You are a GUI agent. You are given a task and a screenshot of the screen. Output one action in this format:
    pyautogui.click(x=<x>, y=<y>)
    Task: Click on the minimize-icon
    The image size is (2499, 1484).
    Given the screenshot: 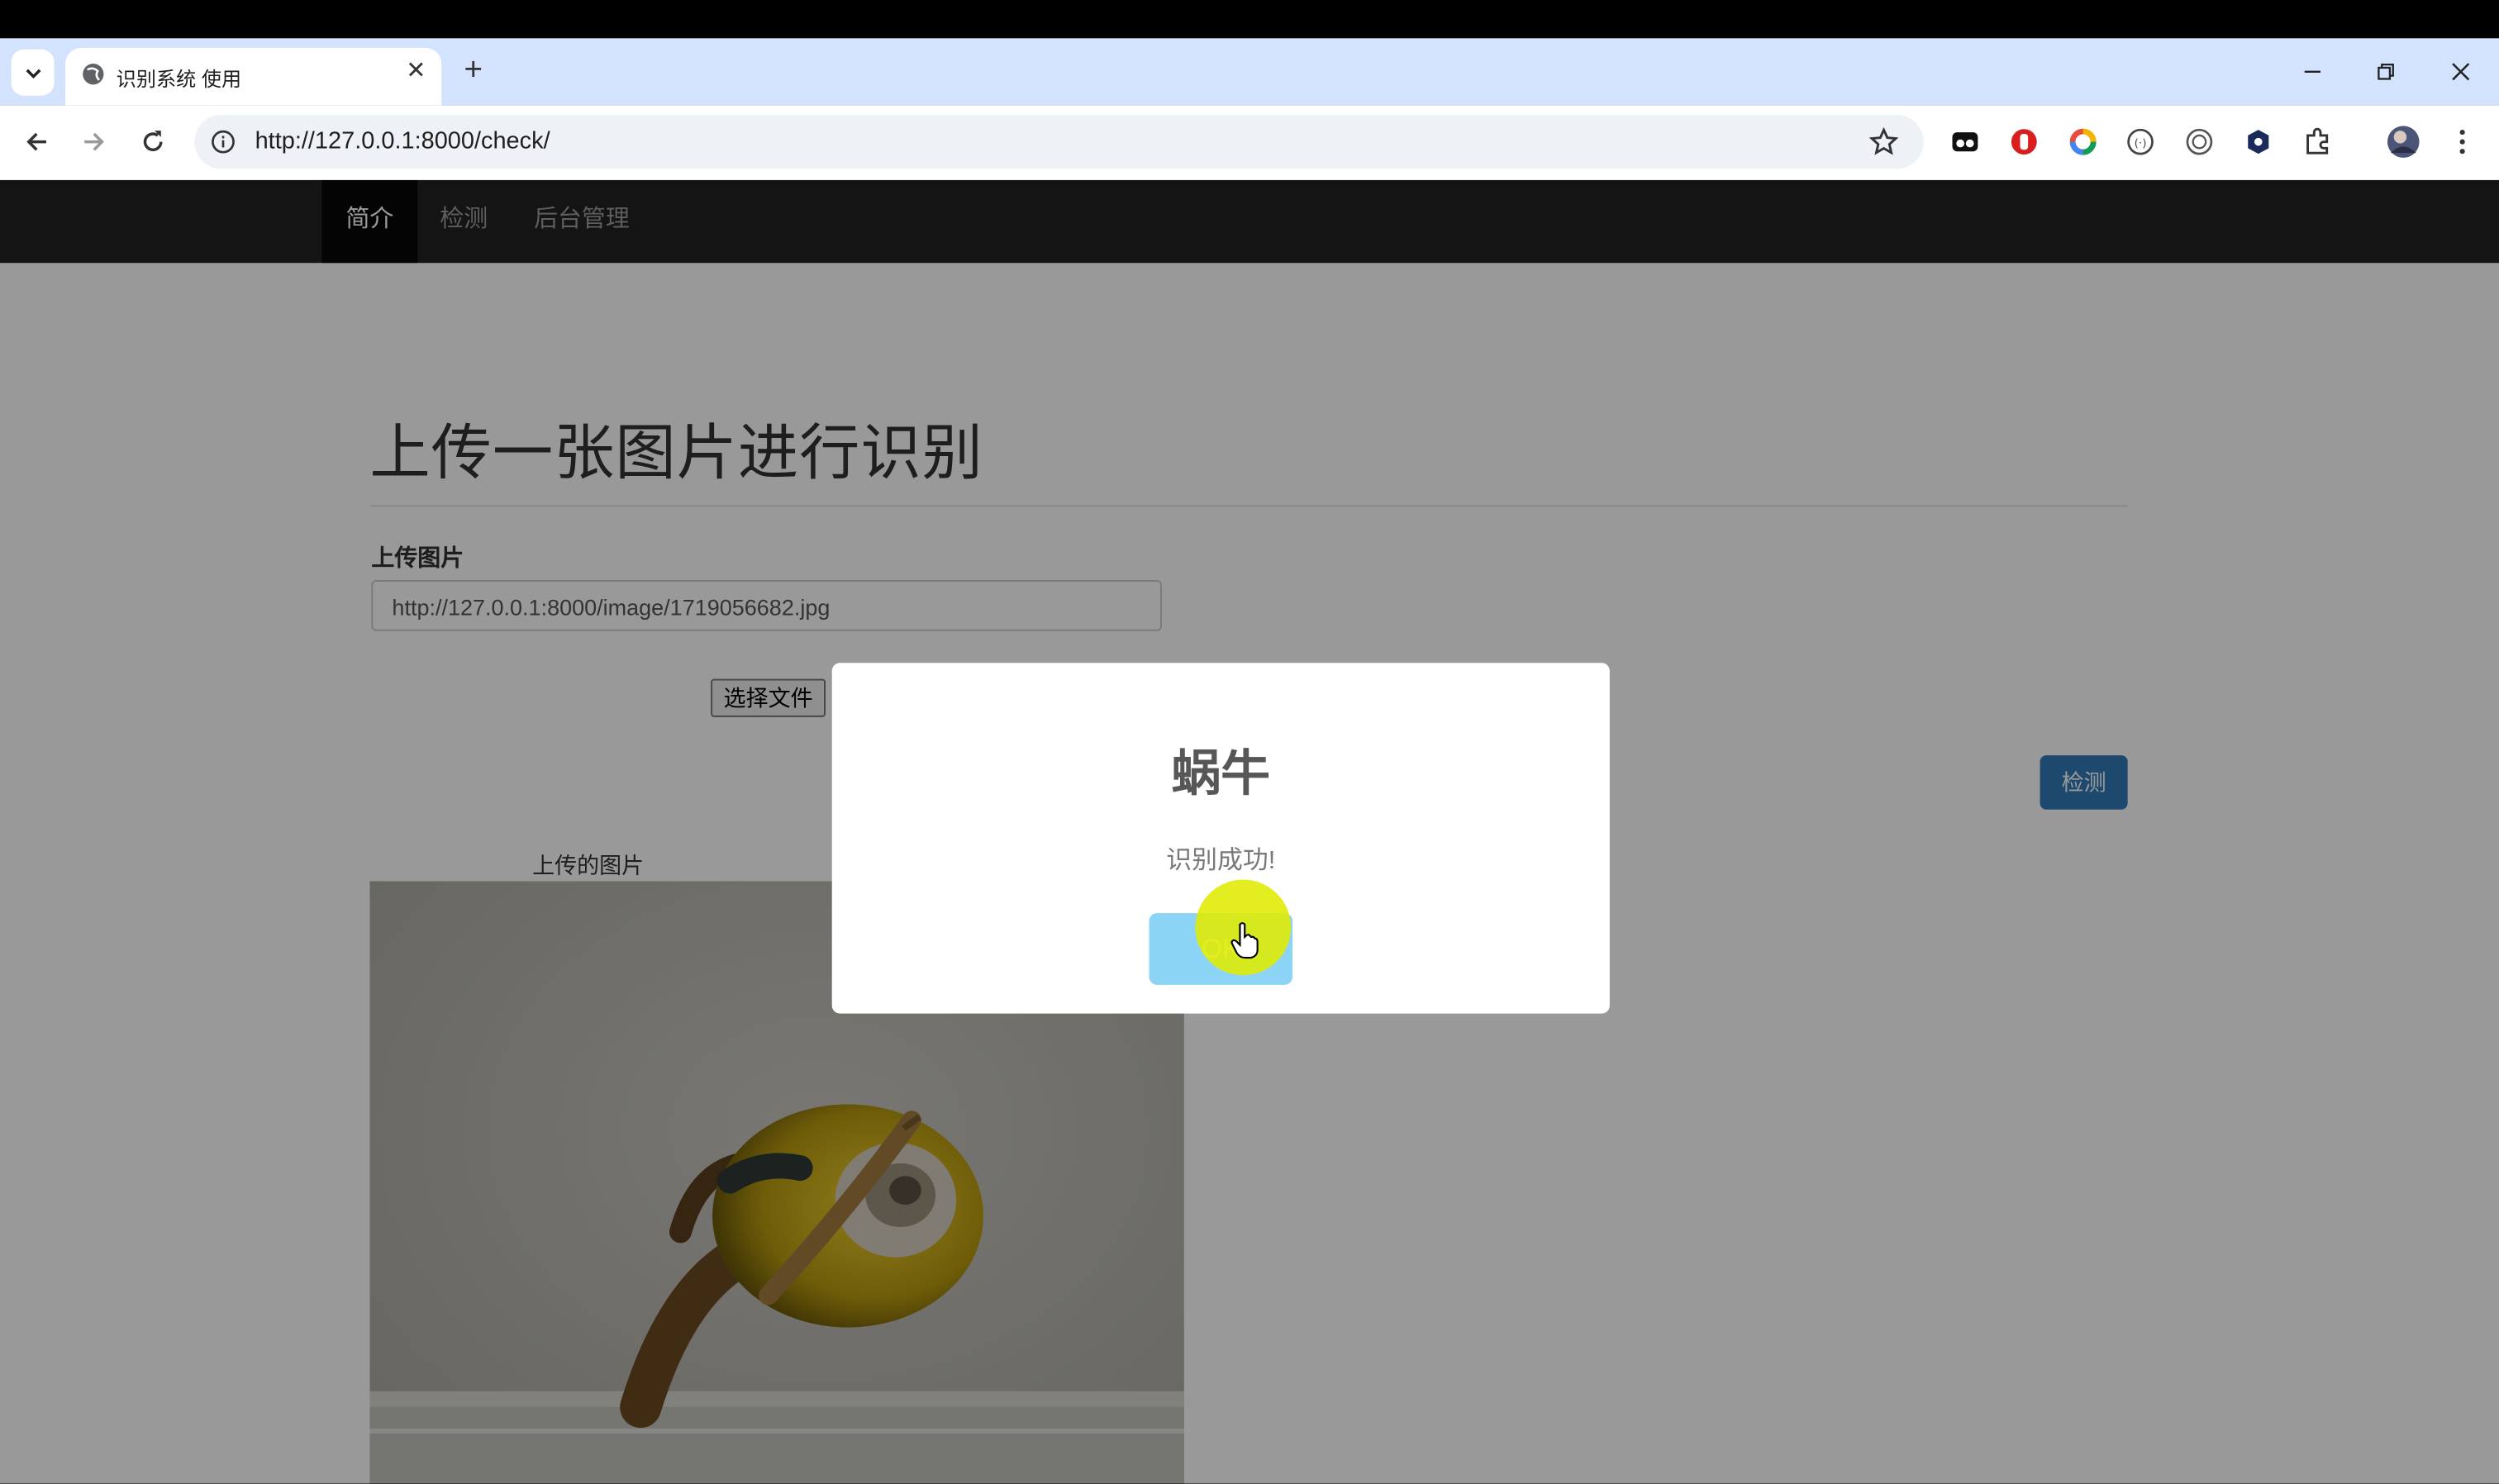 What is the action you would take?
    pyautogui.click(x=2312, y=71)
    